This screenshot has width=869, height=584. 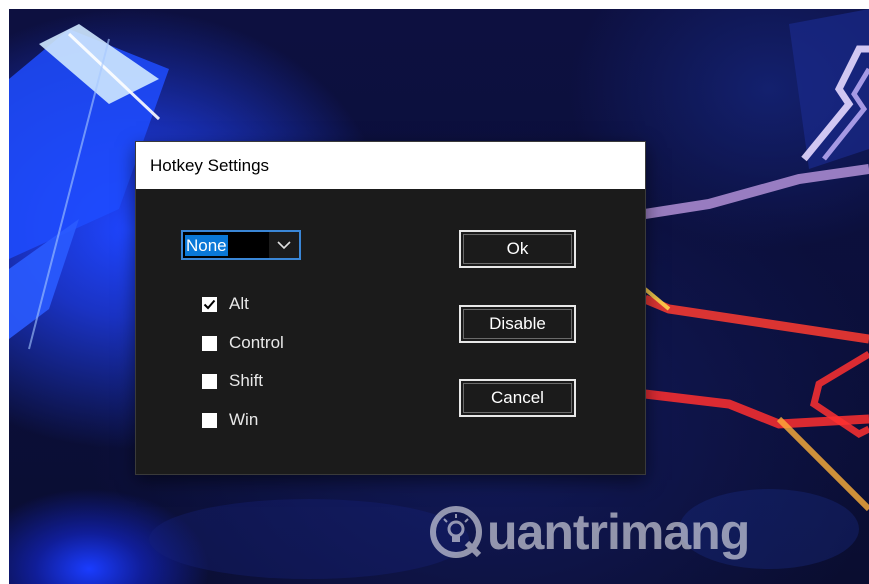 What do you see at coordinates (241, 245) in the screenshot?
I see `key-select-dropdown: None` at bounding box center [241, 245].